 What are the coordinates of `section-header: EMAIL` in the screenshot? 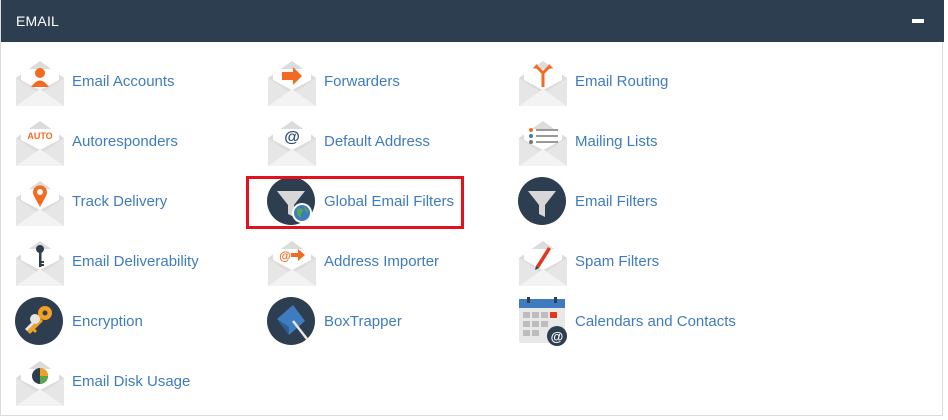 It's located at (472, 21).